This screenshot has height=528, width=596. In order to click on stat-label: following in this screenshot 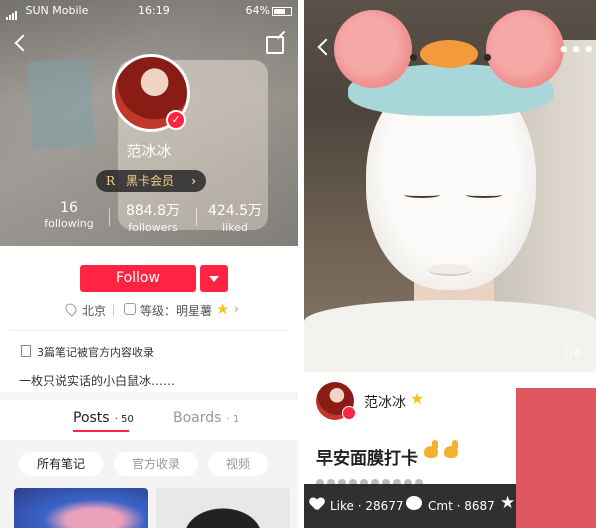, I will do `click(69, 223)`.